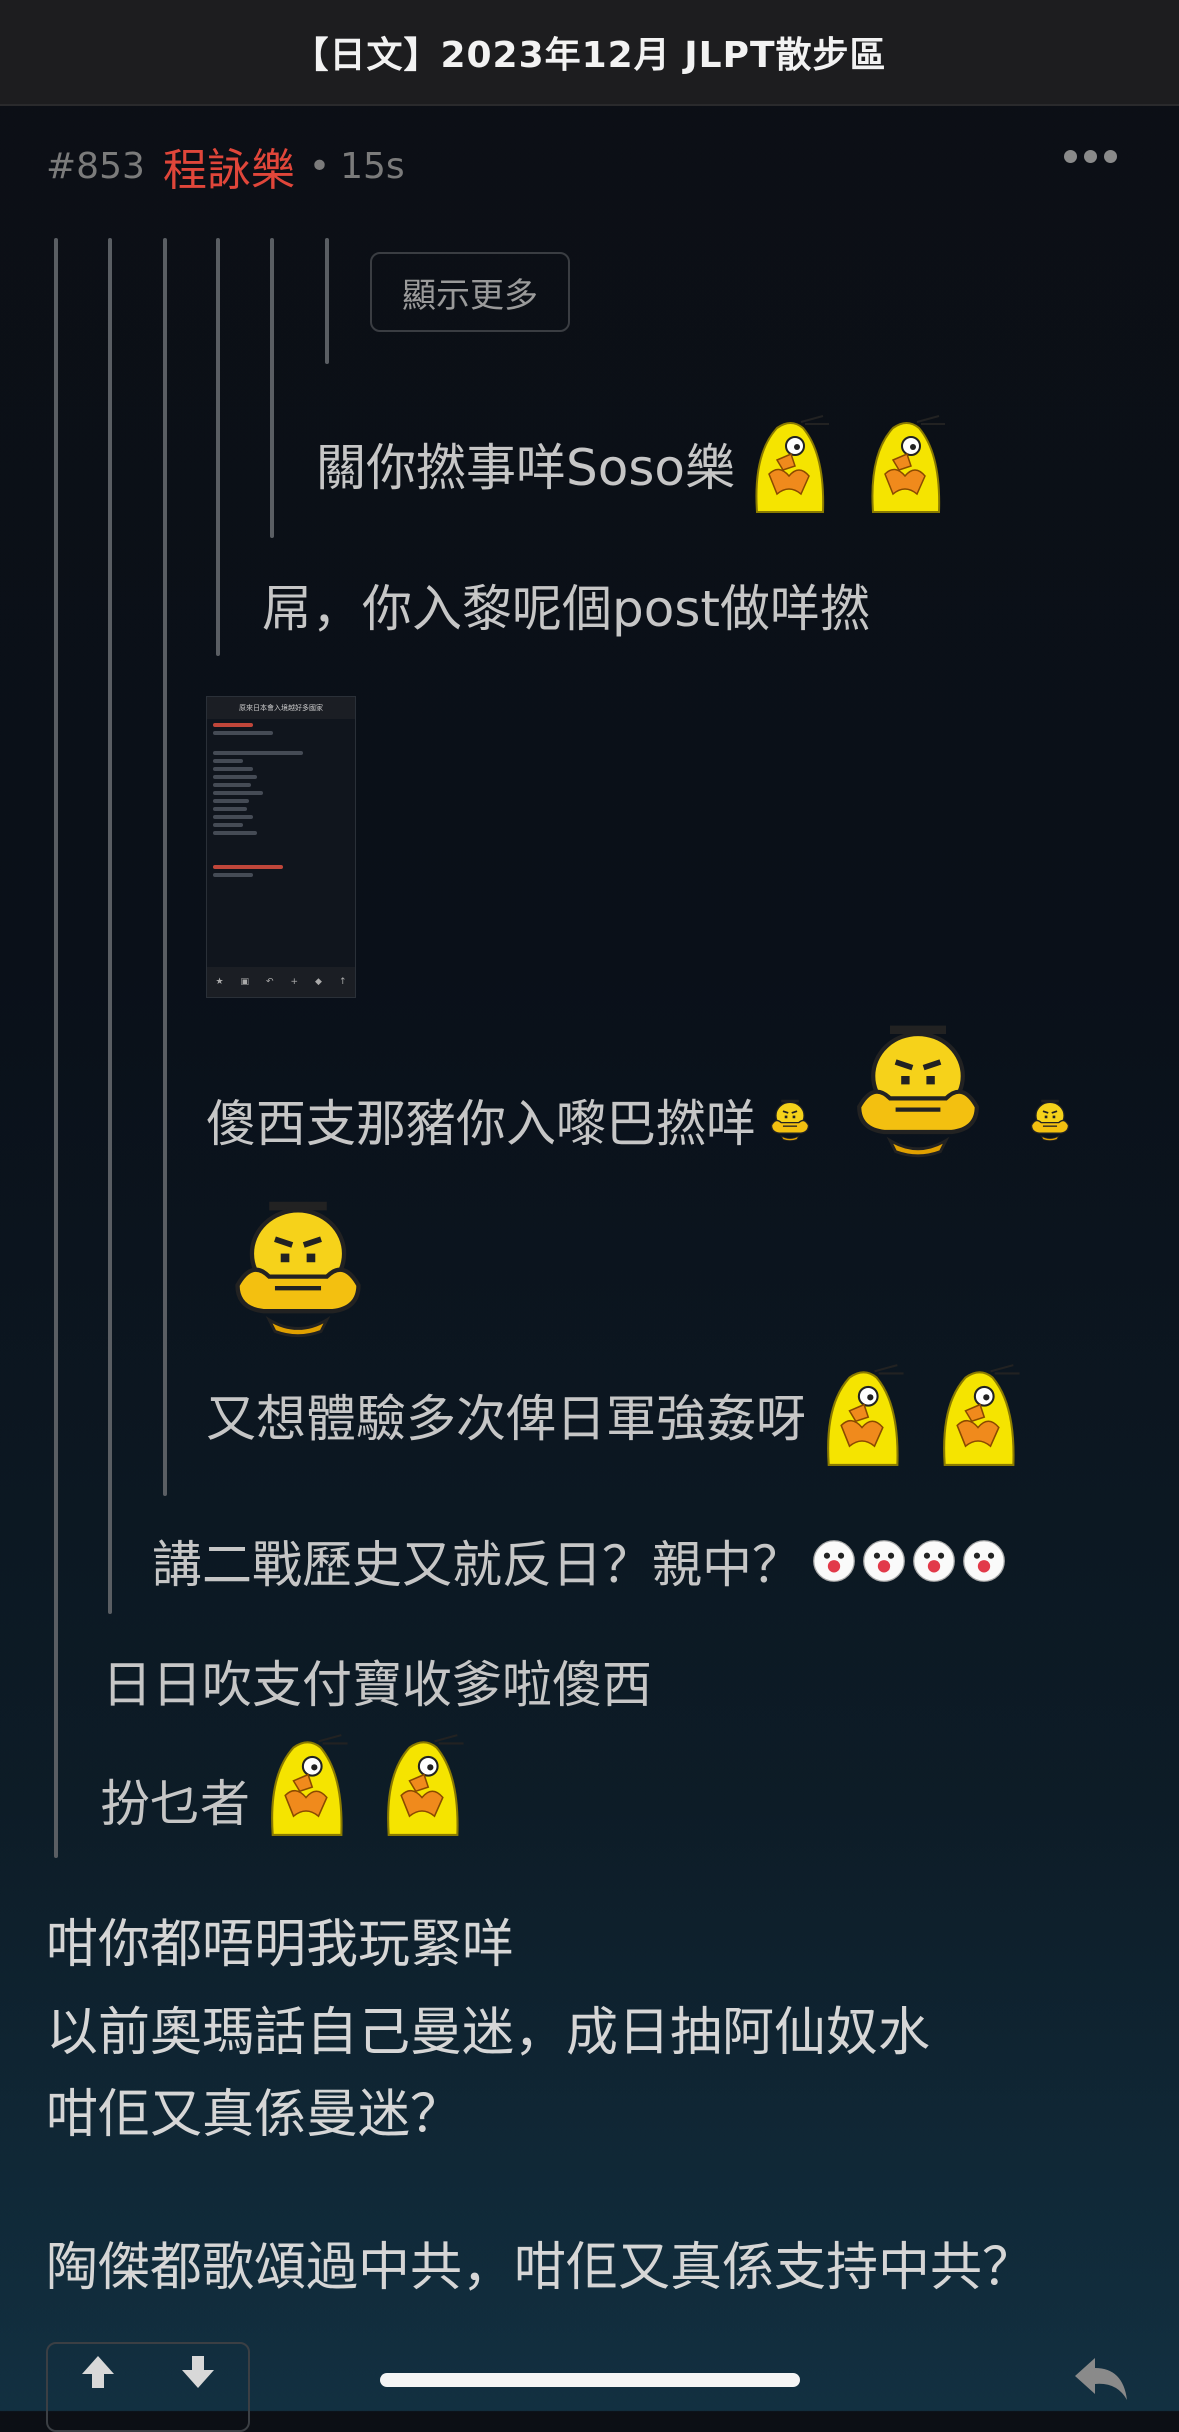 This screenshot has height=2432, width=1179. I want to click on screenshot-thumbnail: 原來日本會入境越好多國家 ★ ▣ ↶ + ◆ ↑, so click(281, 847).